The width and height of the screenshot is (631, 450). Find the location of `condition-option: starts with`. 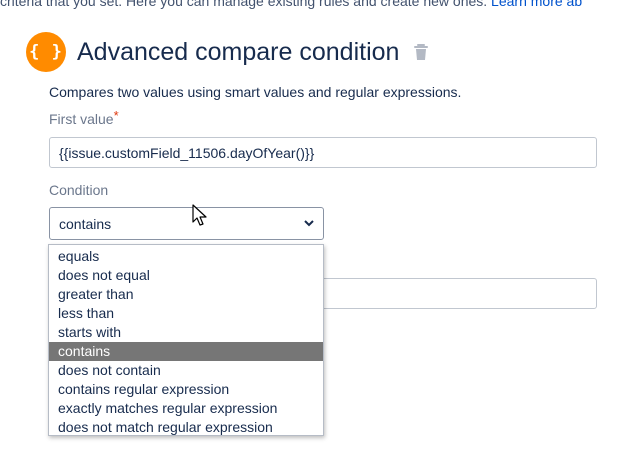

condition-option: starts with is located at coordinates (186, 332).